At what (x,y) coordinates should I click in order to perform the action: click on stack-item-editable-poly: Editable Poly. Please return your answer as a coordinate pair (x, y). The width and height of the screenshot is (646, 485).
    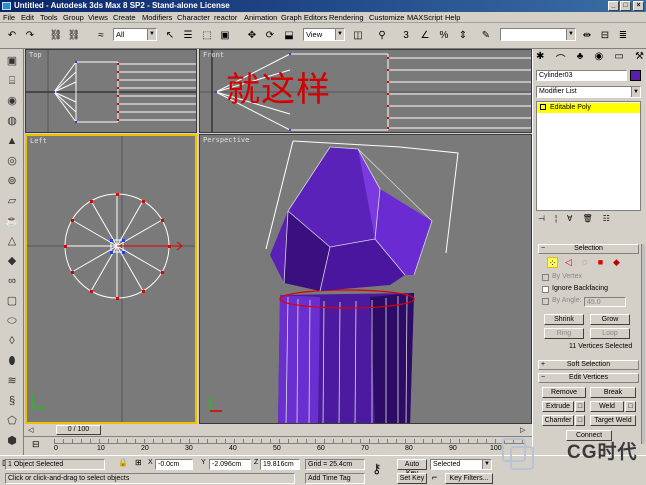
    Looking at the image, I should click on (588, 108).